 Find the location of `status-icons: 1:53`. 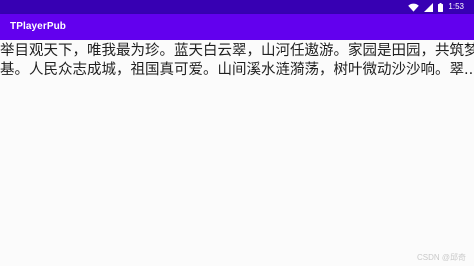

status-icons: 1:53 is located at coordinates (436, 7).